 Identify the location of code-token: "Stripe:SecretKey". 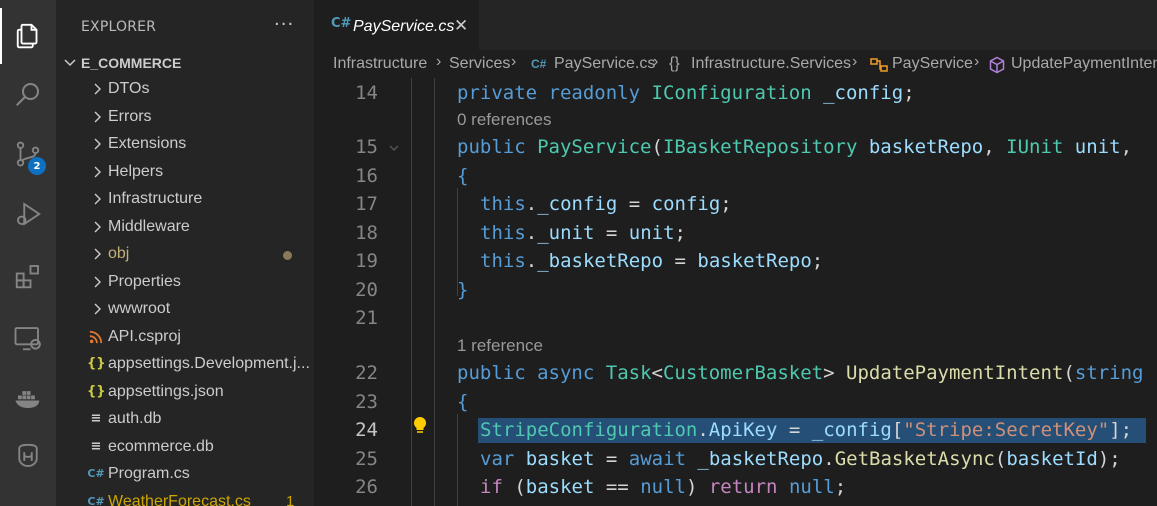
(1006, 430).